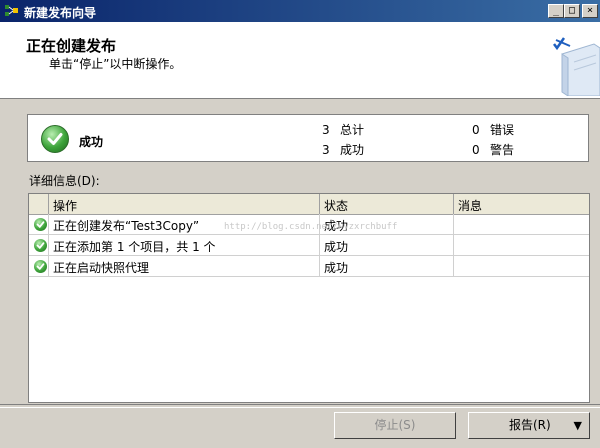 The image size is (600, 448). Describe the element at coordinates (184, 204) in the screenshot. I see `grid-header-action: 操作` at that location.